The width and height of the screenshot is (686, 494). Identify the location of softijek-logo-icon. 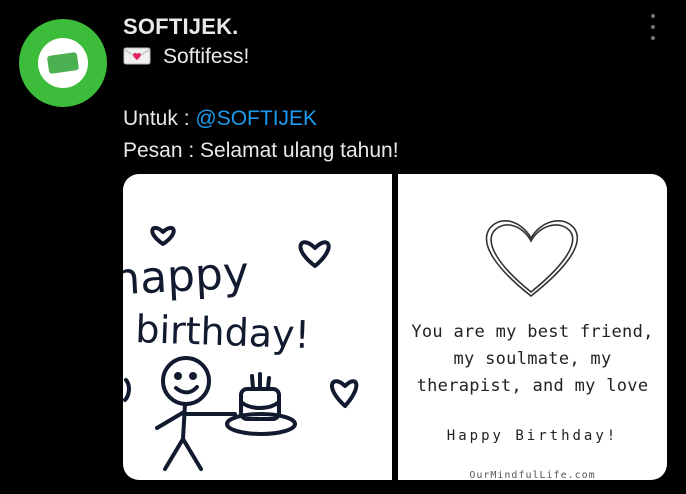
(63, 63).